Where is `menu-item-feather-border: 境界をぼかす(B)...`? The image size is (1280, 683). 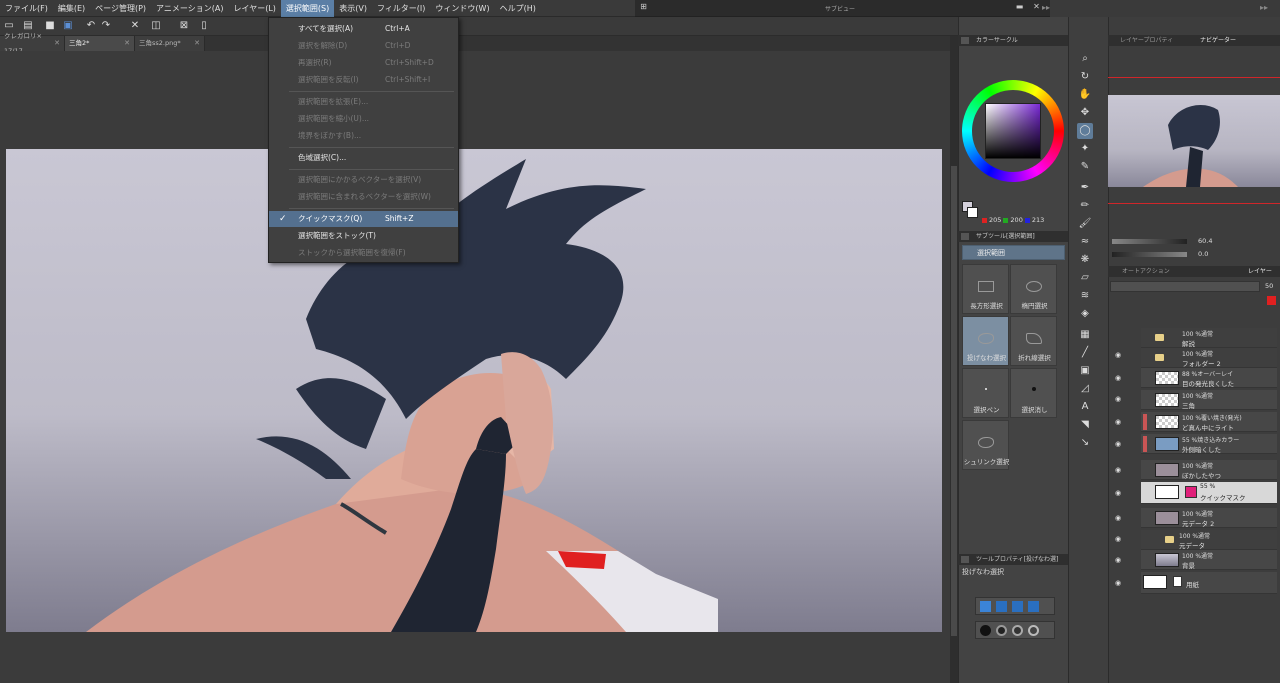
menu-item-feather-border: 境界をぼかす(B)... is located at coordinates (363, 136).